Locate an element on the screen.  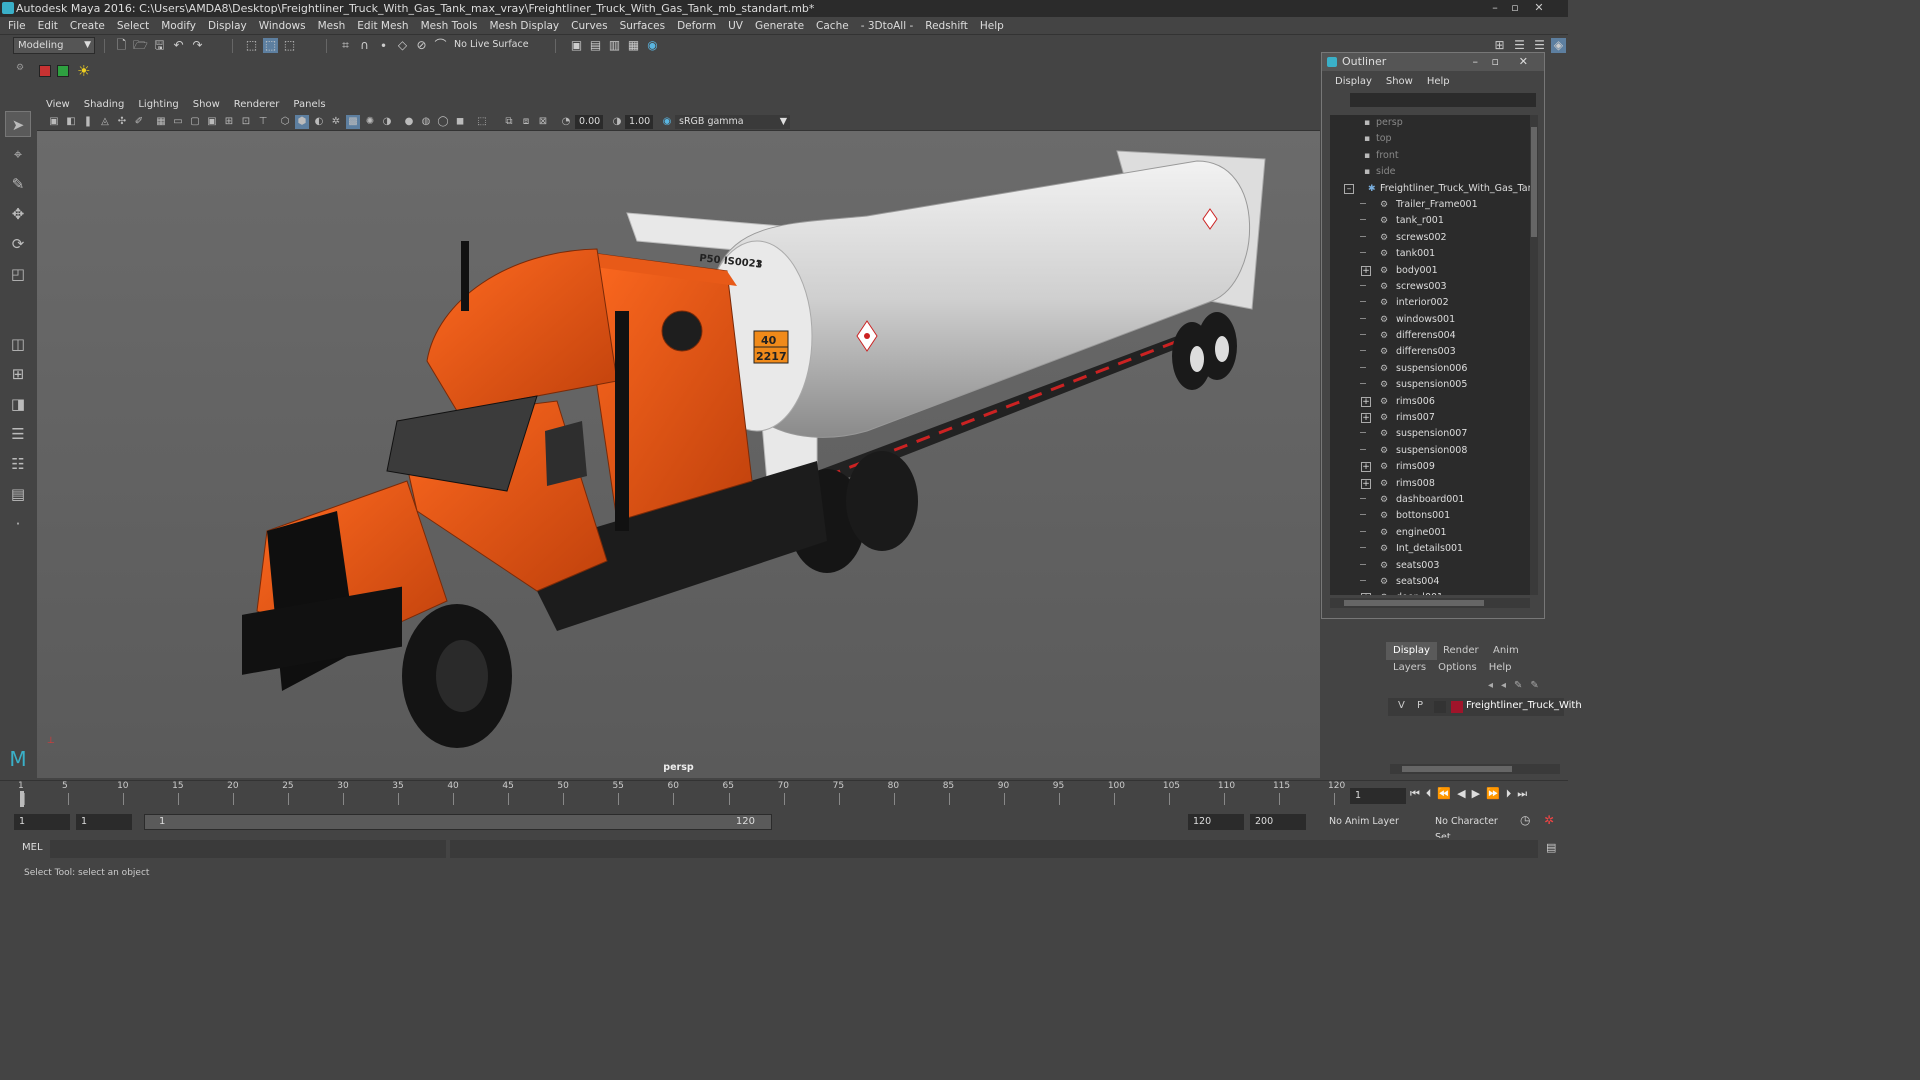
layer-menu-options: Options is located at coordinates (1457, 667).